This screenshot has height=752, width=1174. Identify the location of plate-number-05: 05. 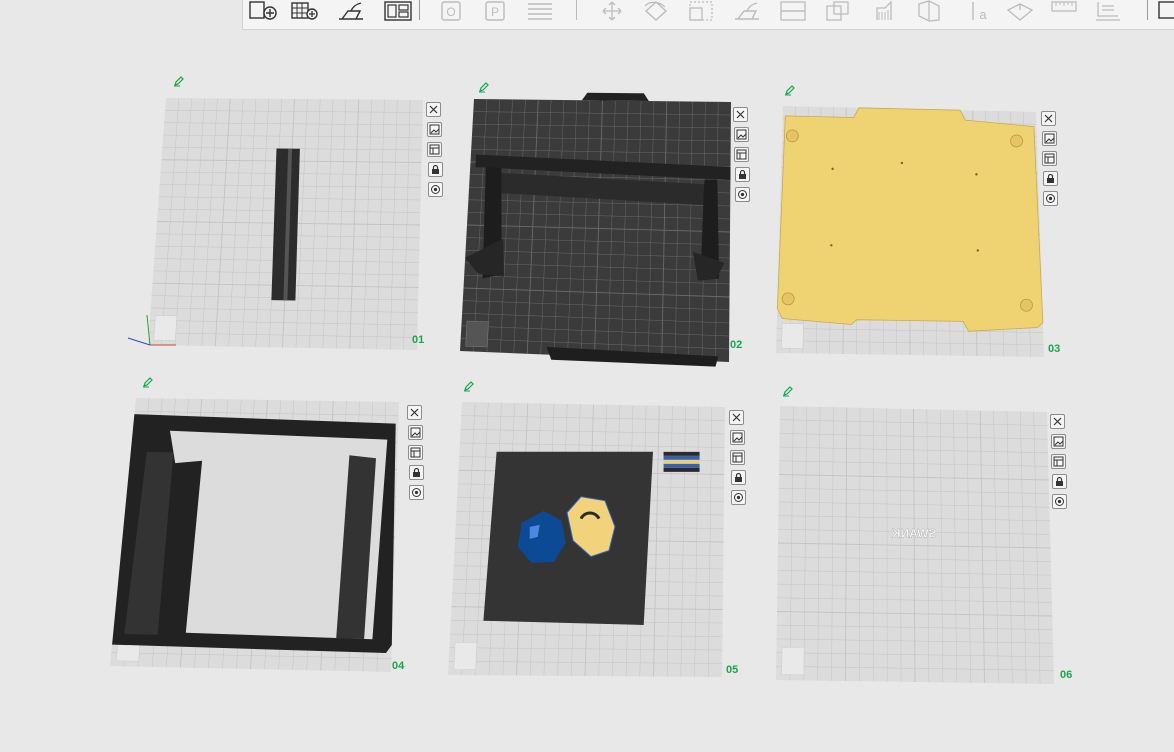
(732, 670).